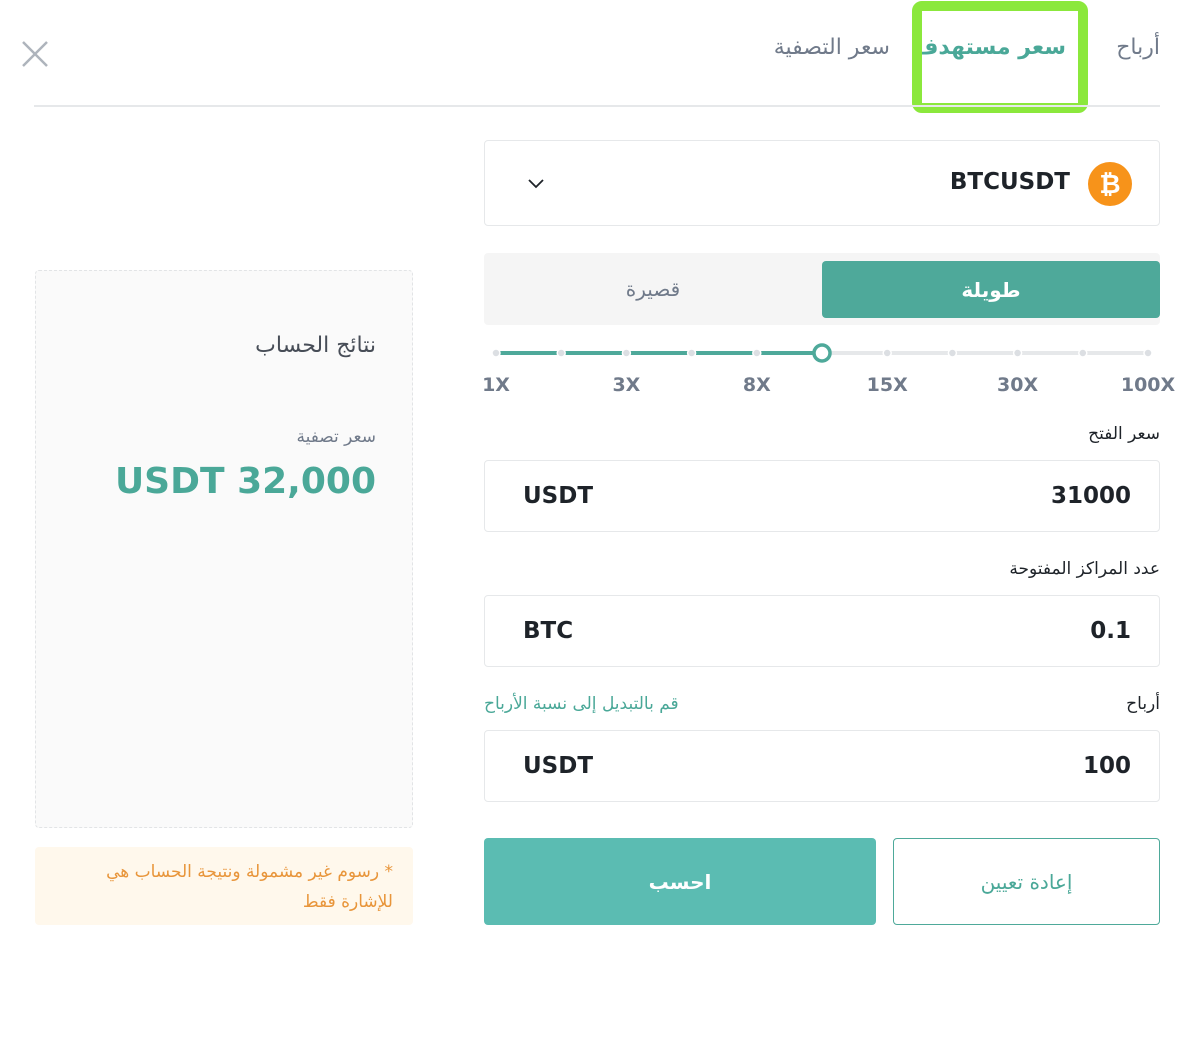  Describe the element at coordinates (887, 385) in the screenshot. I see `leverage-label: 15X` at that location.